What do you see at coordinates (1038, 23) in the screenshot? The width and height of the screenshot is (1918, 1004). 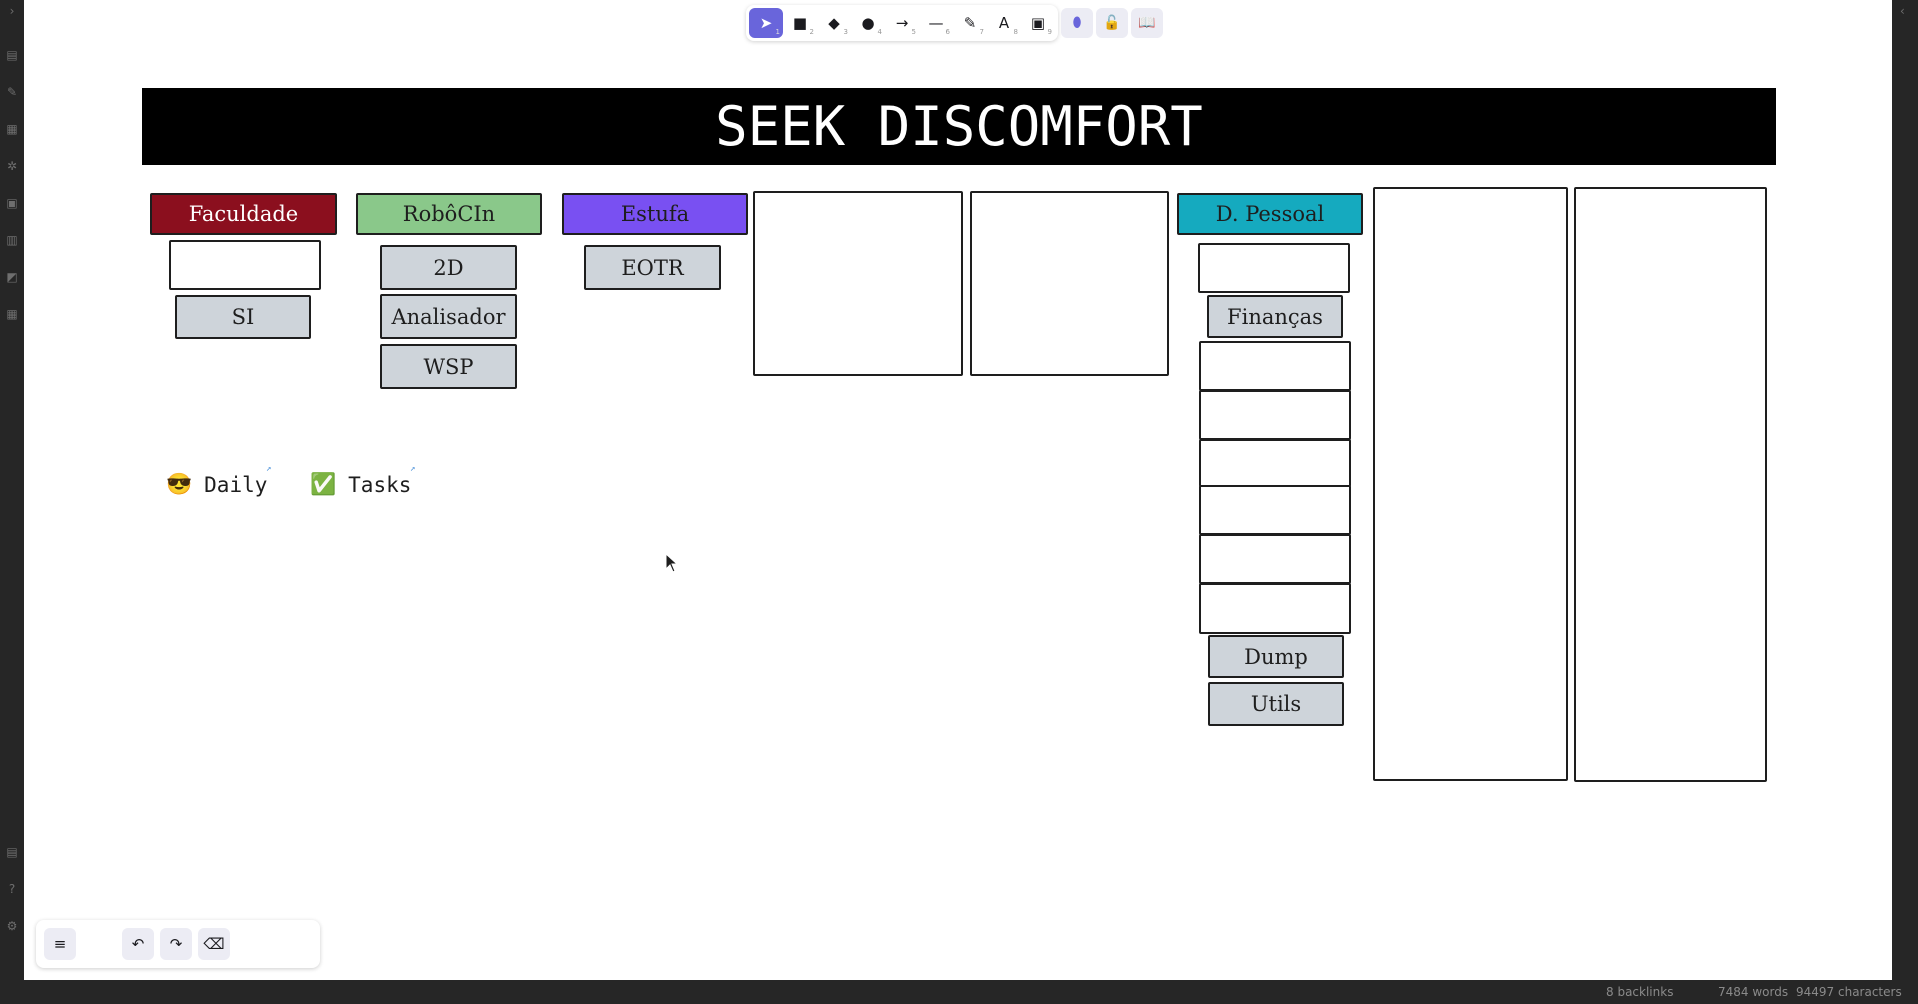 I see `image-tool: ▣ 9` at bounding box center [1038, 23].